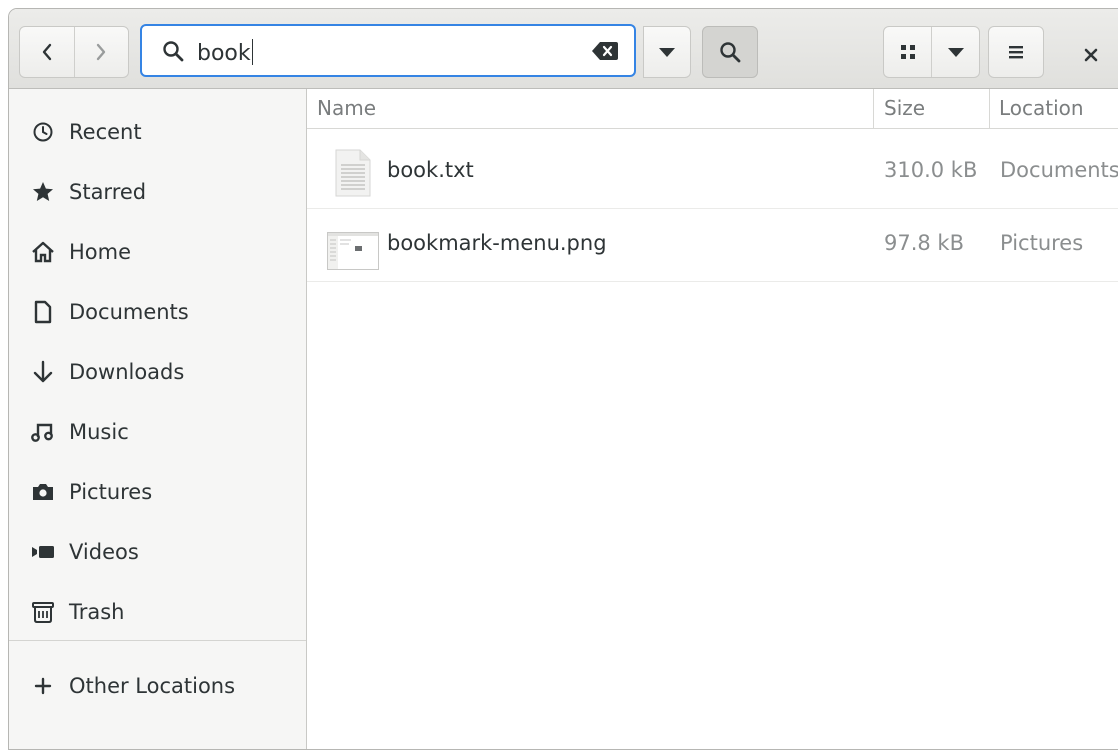 Image resolution: width=1118 pixels, height=750 pixels. I want to click on sidebar-item-recent: Recent, so click(157, 132).